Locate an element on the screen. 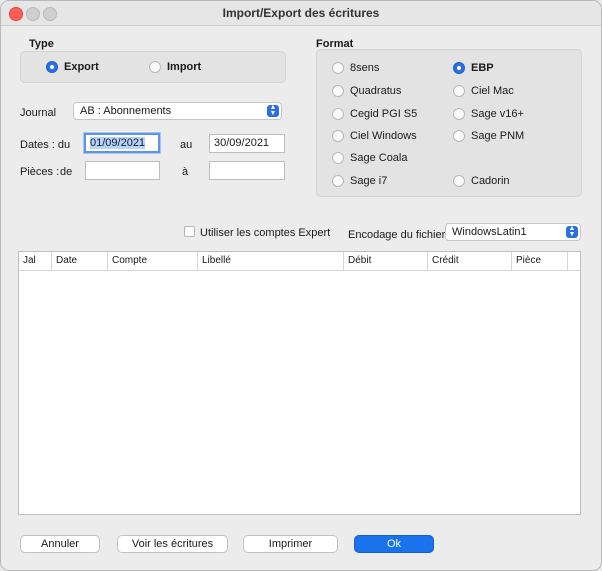  radio-label: Sage PNM is located at coordinates (498, 136).